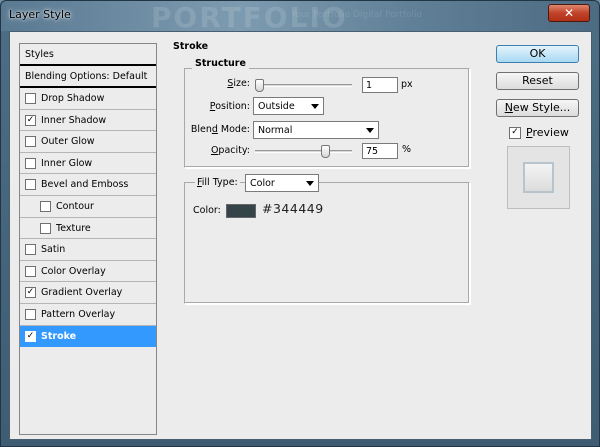 This screenshot has height=447, width=600. What do you see at coordinates (68, 142) in the screenshot?
I see `style-item-label: Outer Glow` at bounding box center [68, 142].